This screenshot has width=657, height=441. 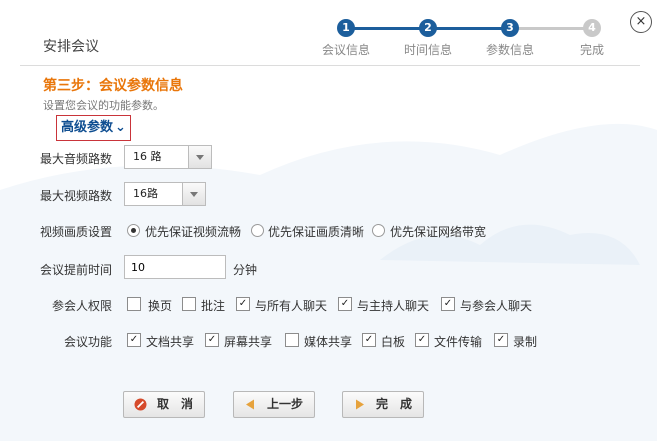 What do you see at coordinates (393, 342) in the screenshot?
I see `feature-option-label: 白板` at bounding box center [393, 342].